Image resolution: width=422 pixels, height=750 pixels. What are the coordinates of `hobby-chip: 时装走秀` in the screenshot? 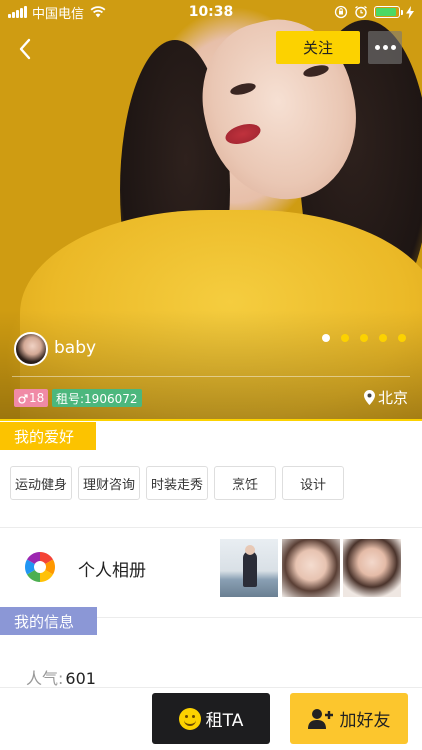 It's located at (177, 483).